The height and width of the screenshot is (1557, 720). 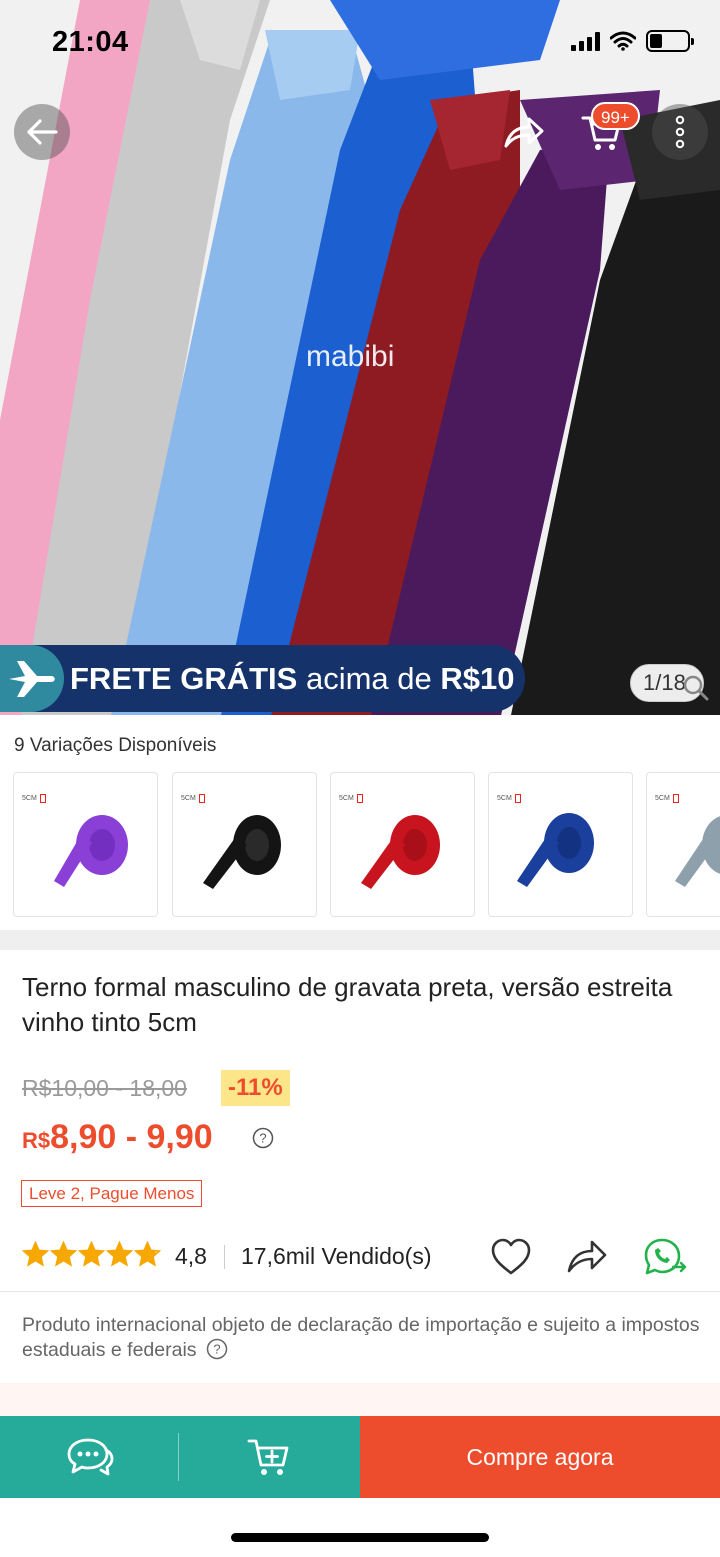 I want to click on more-icon, so click(x=680, y=132).